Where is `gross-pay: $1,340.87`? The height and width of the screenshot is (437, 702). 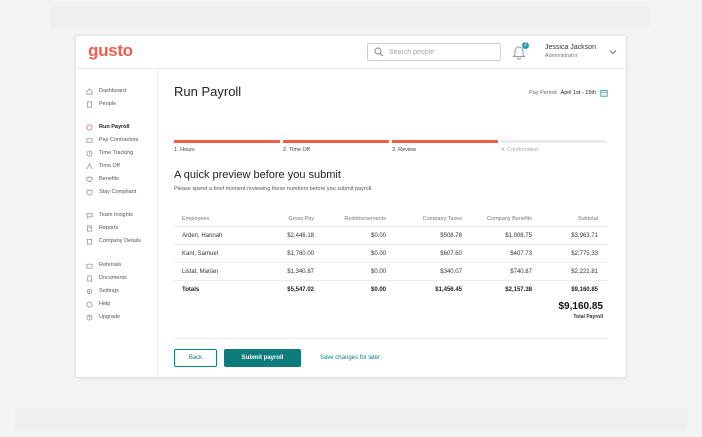
gross-pay: $1,340.87 is located at coordinates (300, 272).